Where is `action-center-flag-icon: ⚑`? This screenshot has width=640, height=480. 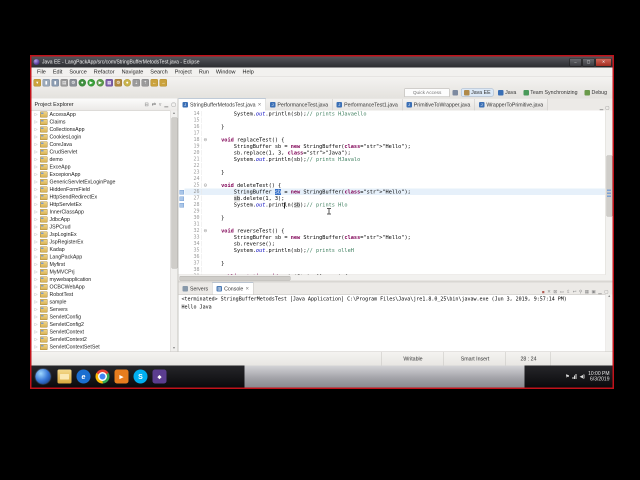 action-center-flag-icon: ⚑ is located at coordinates (567, 377).